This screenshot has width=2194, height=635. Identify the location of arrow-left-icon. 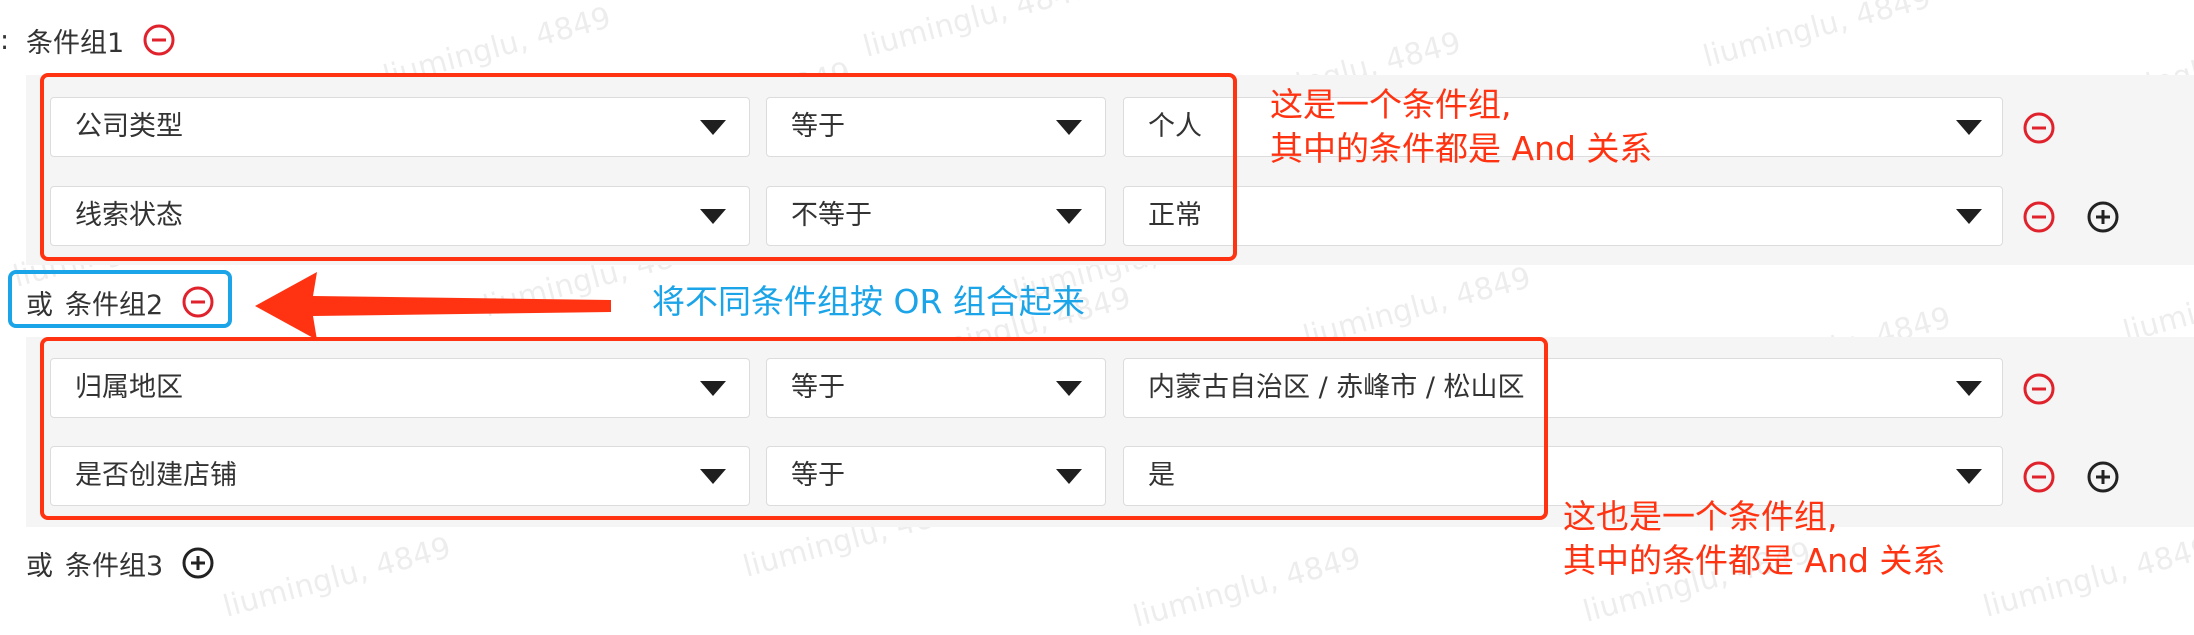
(433, 306).